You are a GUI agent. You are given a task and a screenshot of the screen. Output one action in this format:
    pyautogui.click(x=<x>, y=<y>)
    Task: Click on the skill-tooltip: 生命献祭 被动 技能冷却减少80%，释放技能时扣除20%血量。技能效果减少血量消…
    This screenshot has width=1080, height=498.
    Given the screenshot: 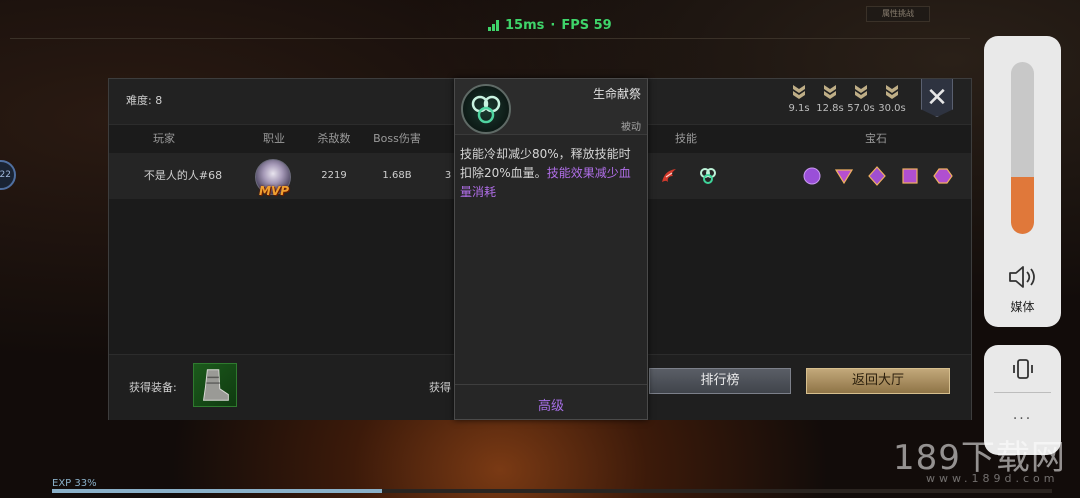 What is the action you would take?
    pyautogui.click(x=551, y=249)
    